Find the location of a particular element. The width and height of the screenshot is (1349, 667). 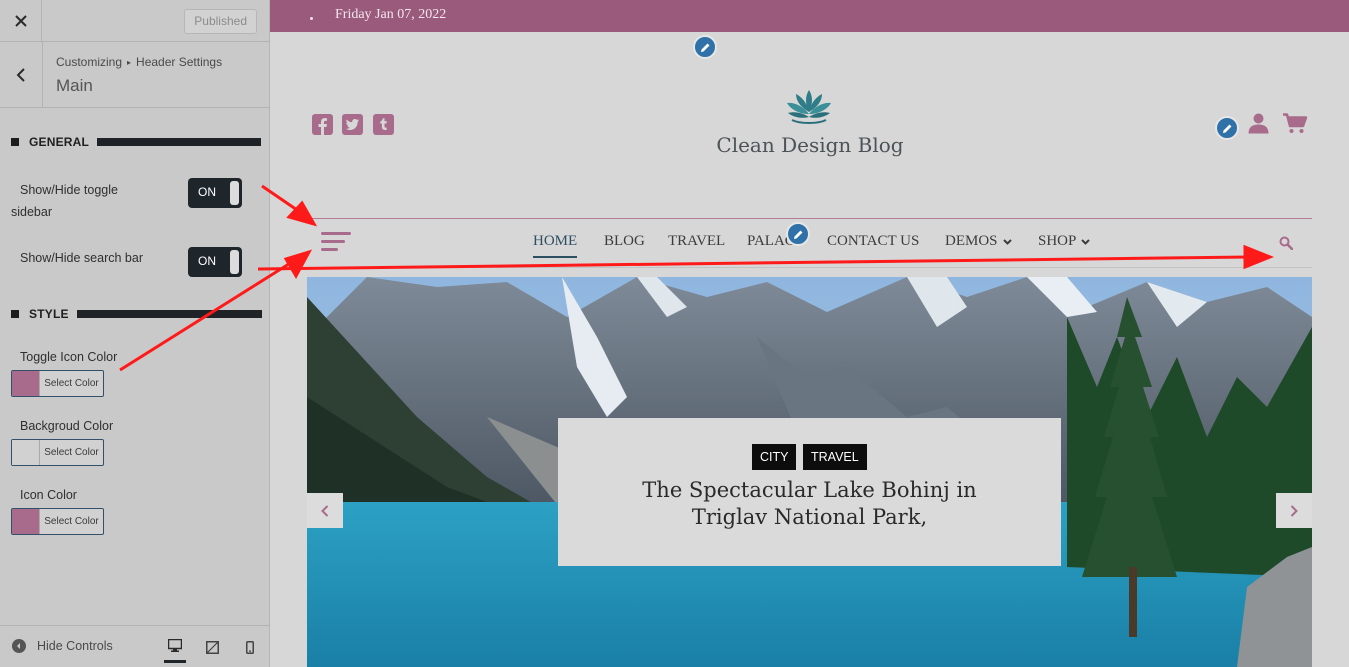

breadcrumb-root: Customizing is located at coordinates (89, 62).